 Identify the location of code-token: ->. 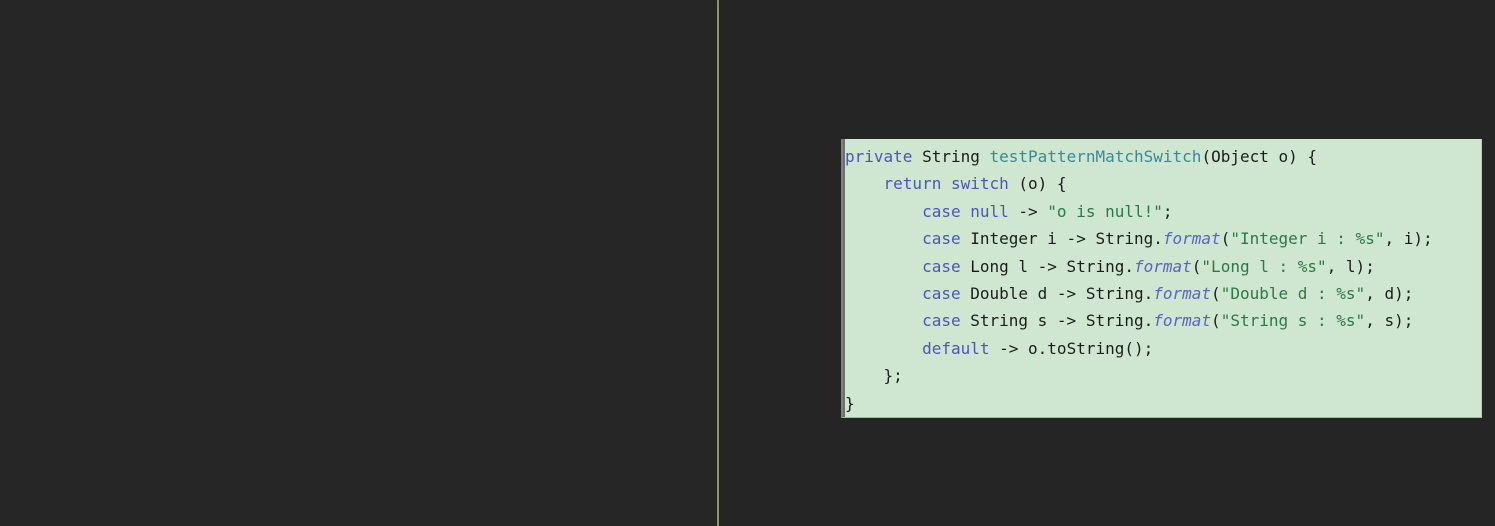
(1028, 211).